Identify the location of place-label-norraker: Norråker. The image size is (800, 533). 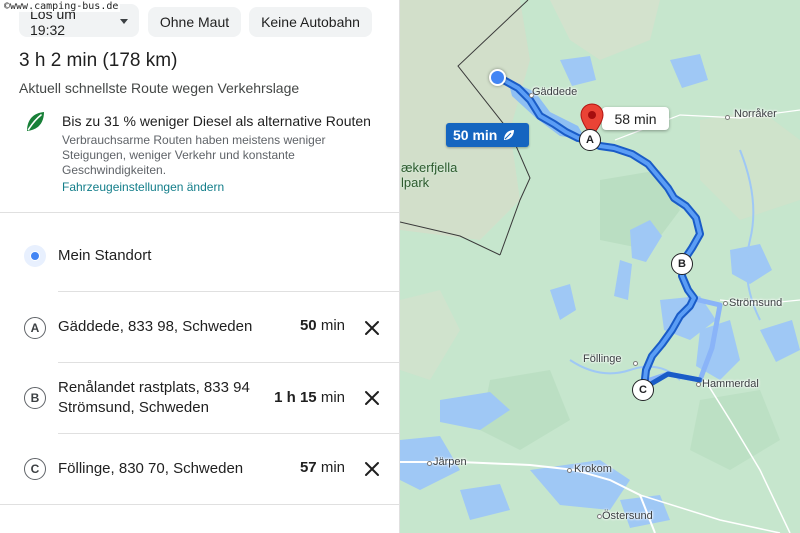
(755, 114).